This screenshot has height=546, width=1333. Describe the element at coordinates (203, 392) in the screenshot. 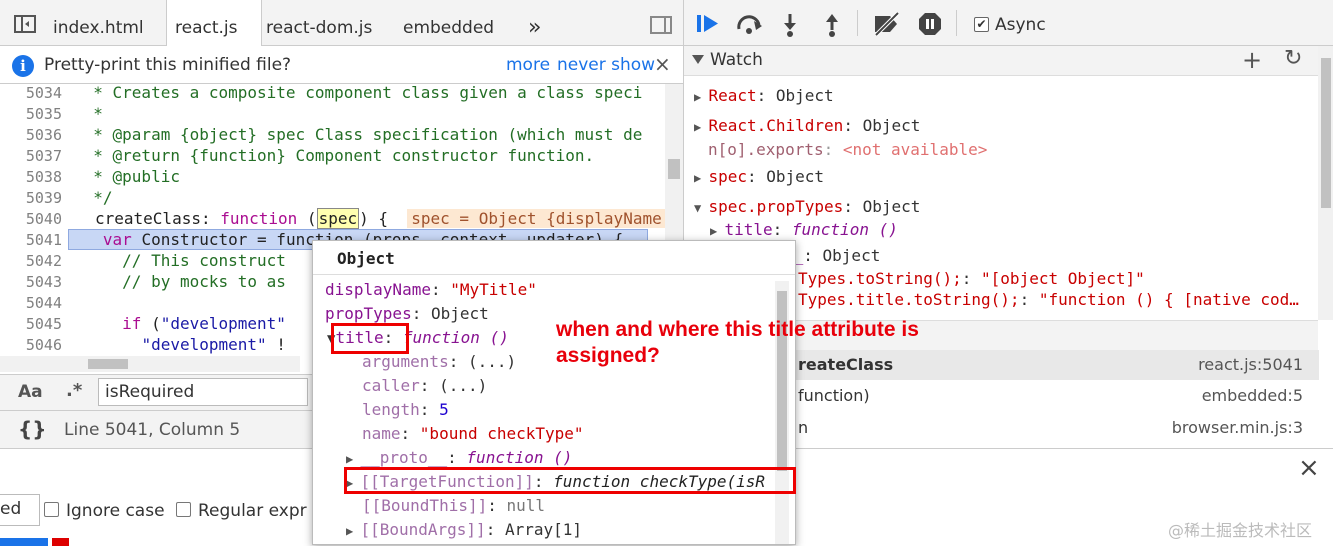

I see `find-input: isRequired` at that location.